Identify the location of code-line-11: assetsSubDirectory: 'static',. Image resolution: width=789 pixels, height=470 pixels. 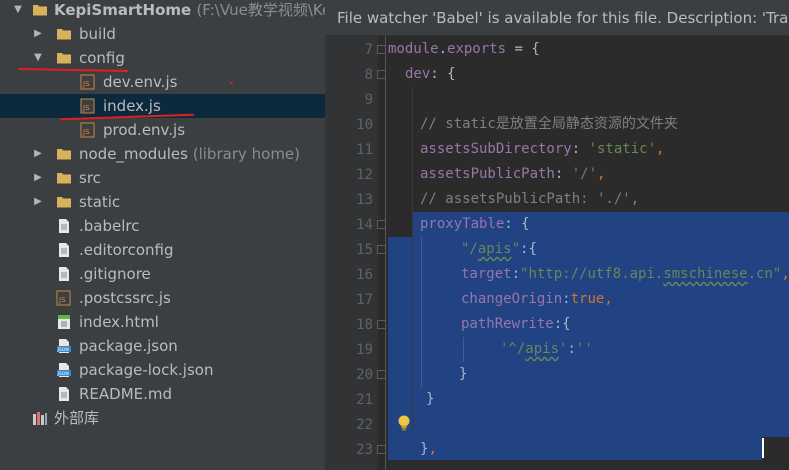
(542, 149).